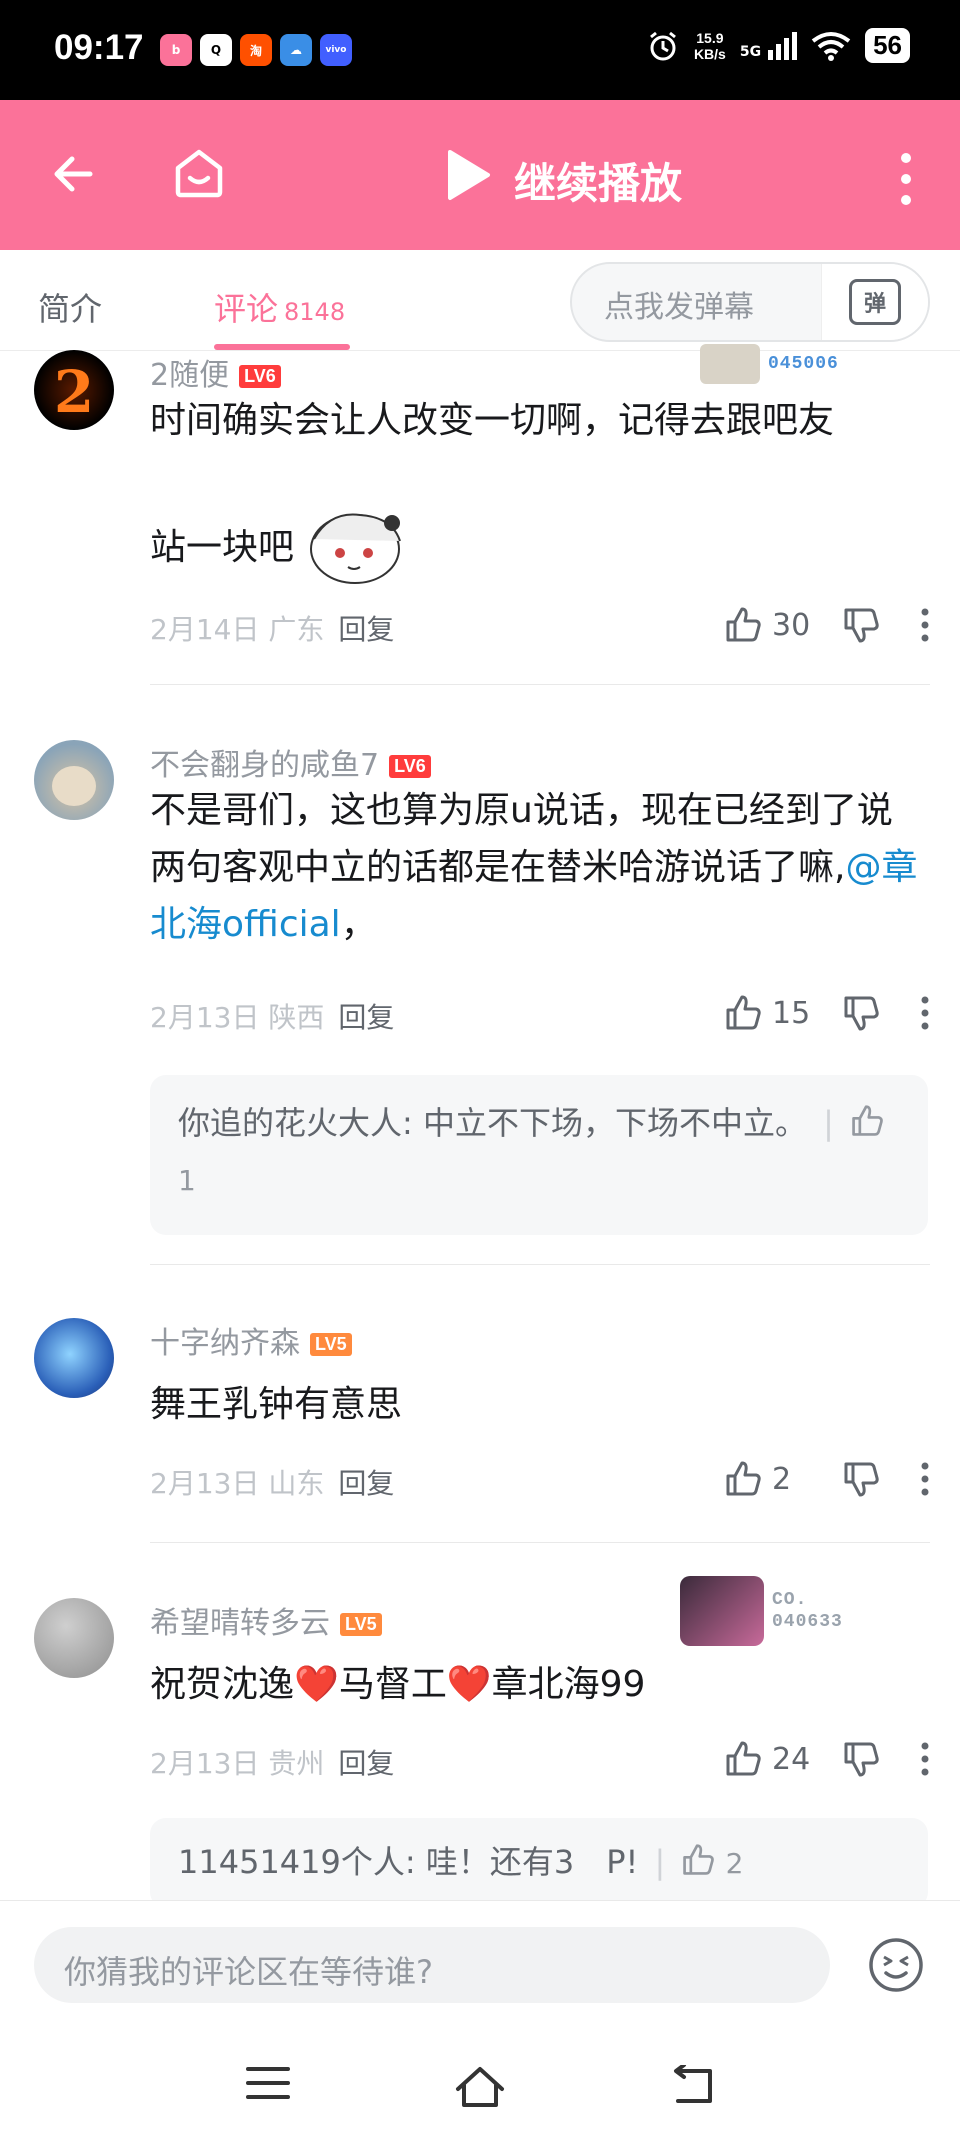 This screenshot has height=2134, width=960. I want to click on system-nav-bar, so click(480, 2091).